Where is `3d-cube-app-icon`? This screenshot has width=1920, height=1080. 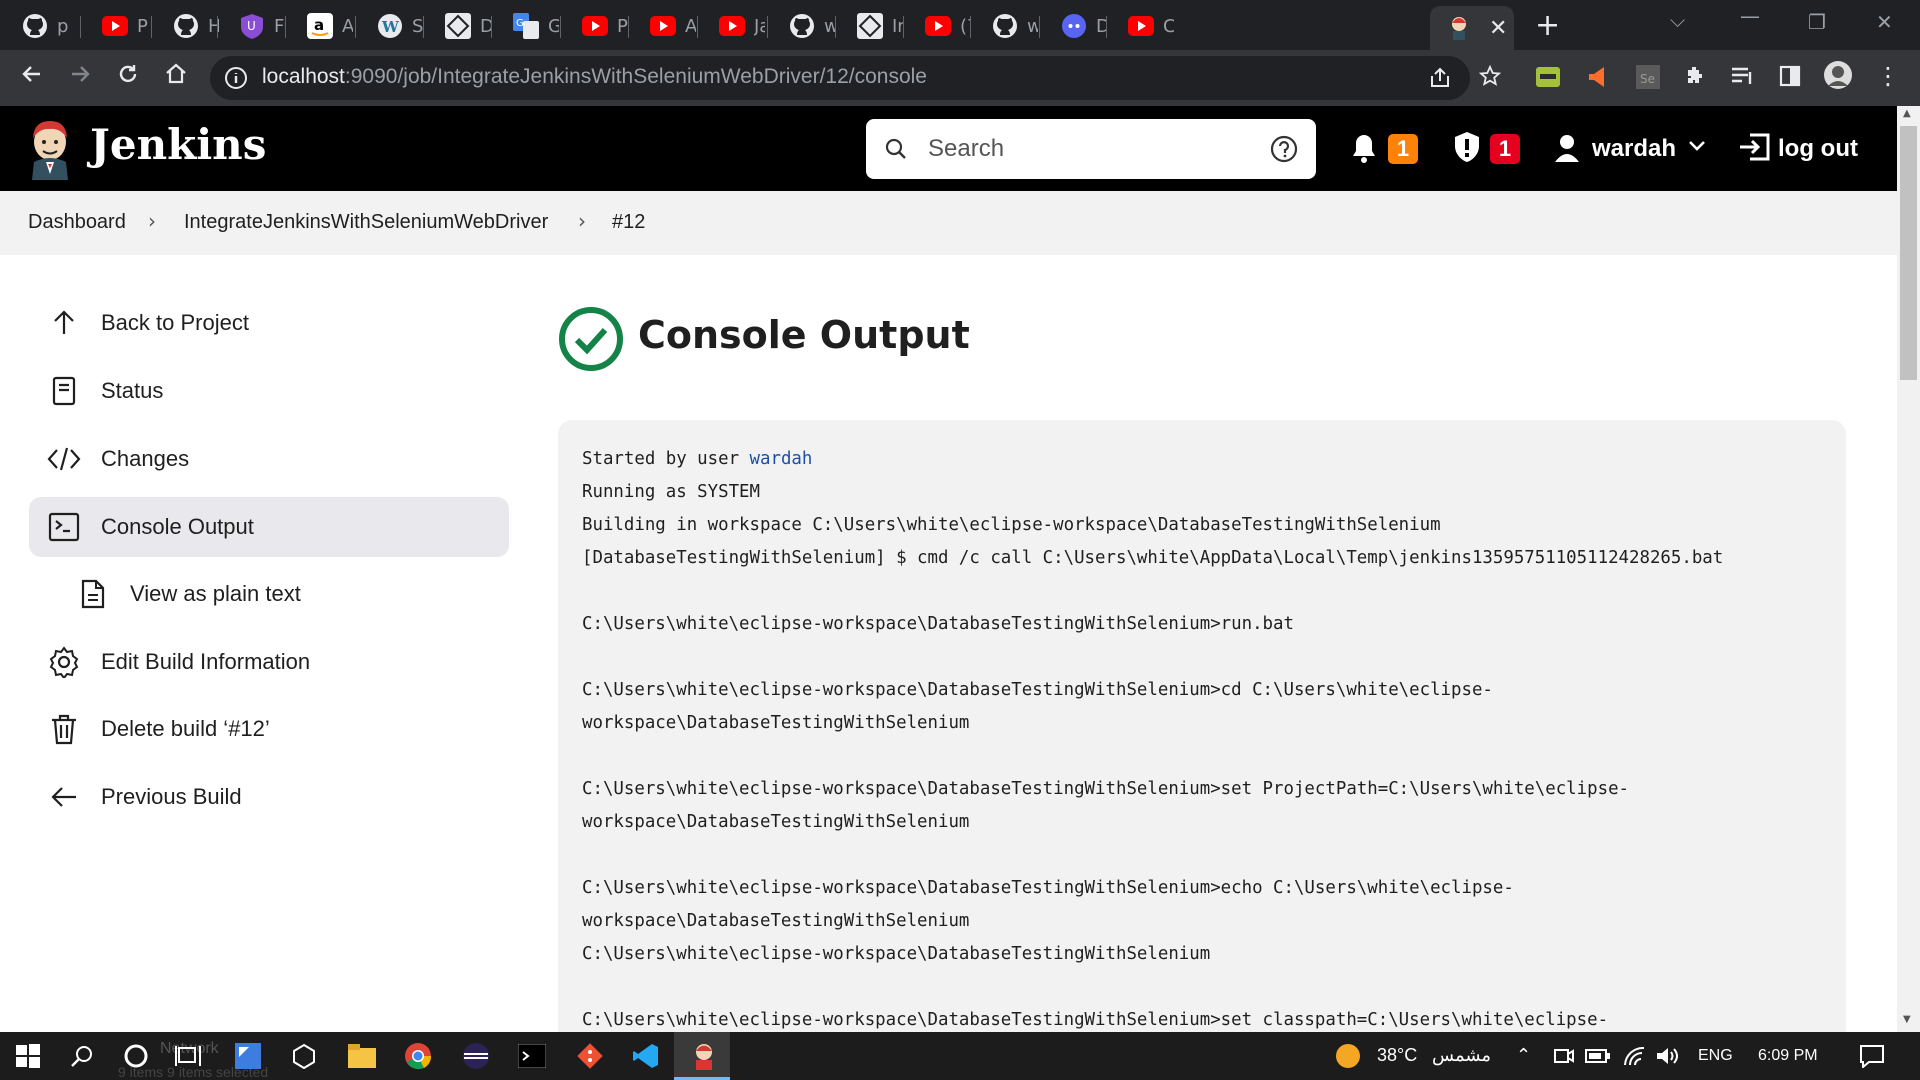 3d-cube-app-icon is located at coordinates (304, 1056).